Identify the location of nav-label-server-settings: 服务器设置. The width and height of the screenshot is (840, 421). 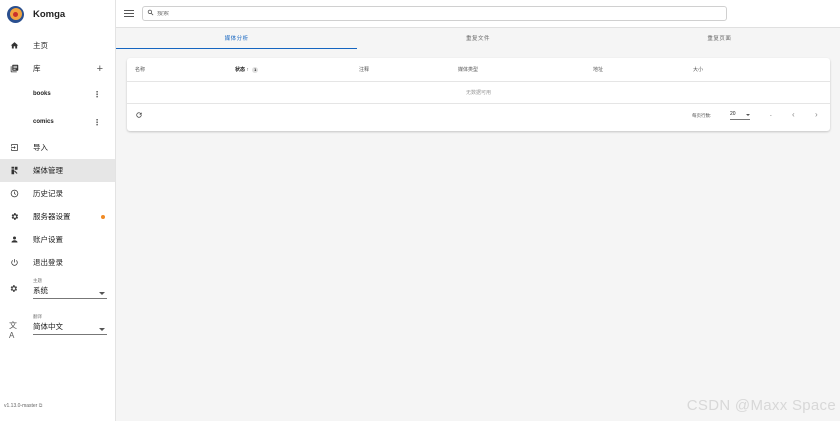
(52, 216).